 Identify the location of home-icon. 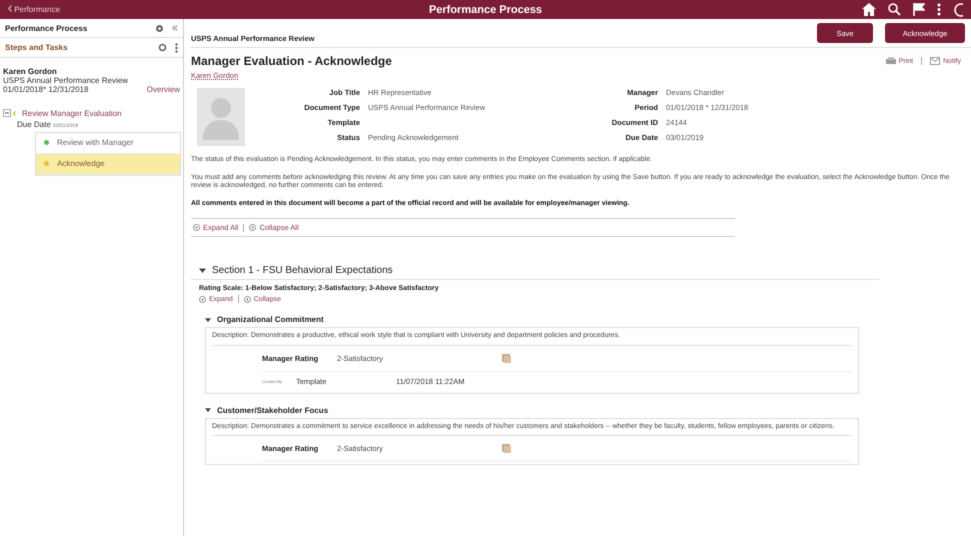
(869, 9).